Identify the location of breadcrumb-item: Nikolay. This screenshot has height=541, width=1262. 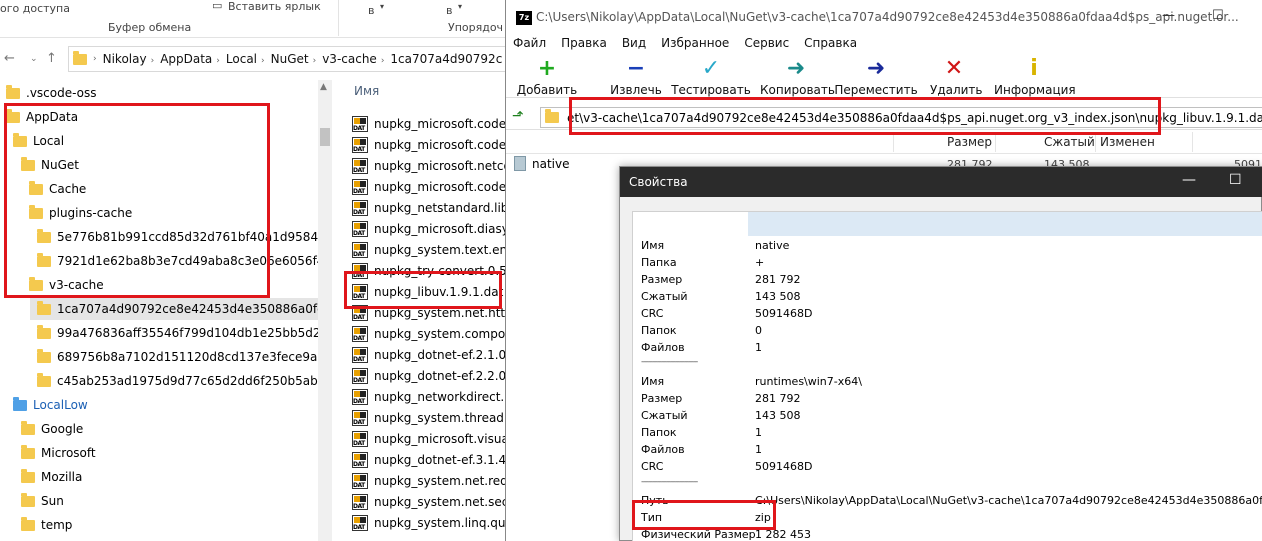
(125, 59).